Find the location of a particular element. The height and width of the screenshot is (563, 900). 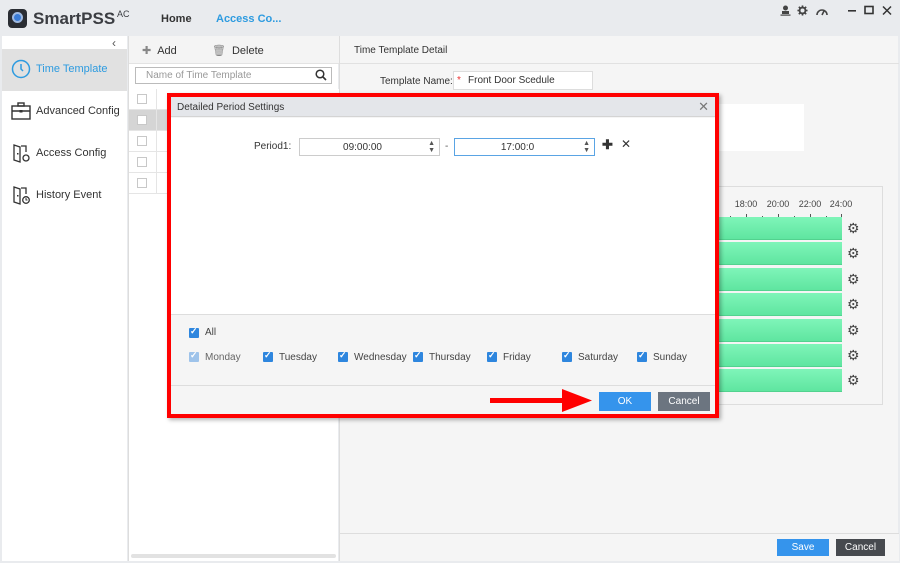

day-label: Thursday is located at coordinates (450, 357).